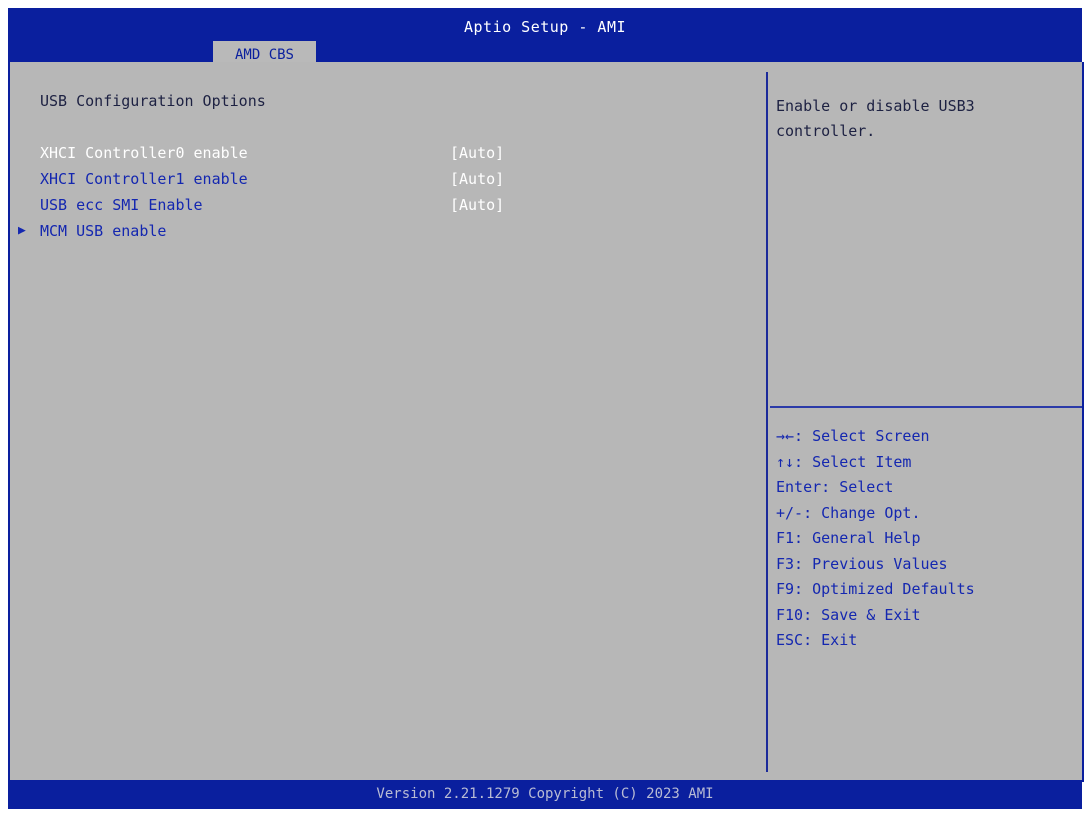 The height and width of the screenshot is (815, 1087). I want to click on key-general-help: F1: General Help, so click(848, 538).